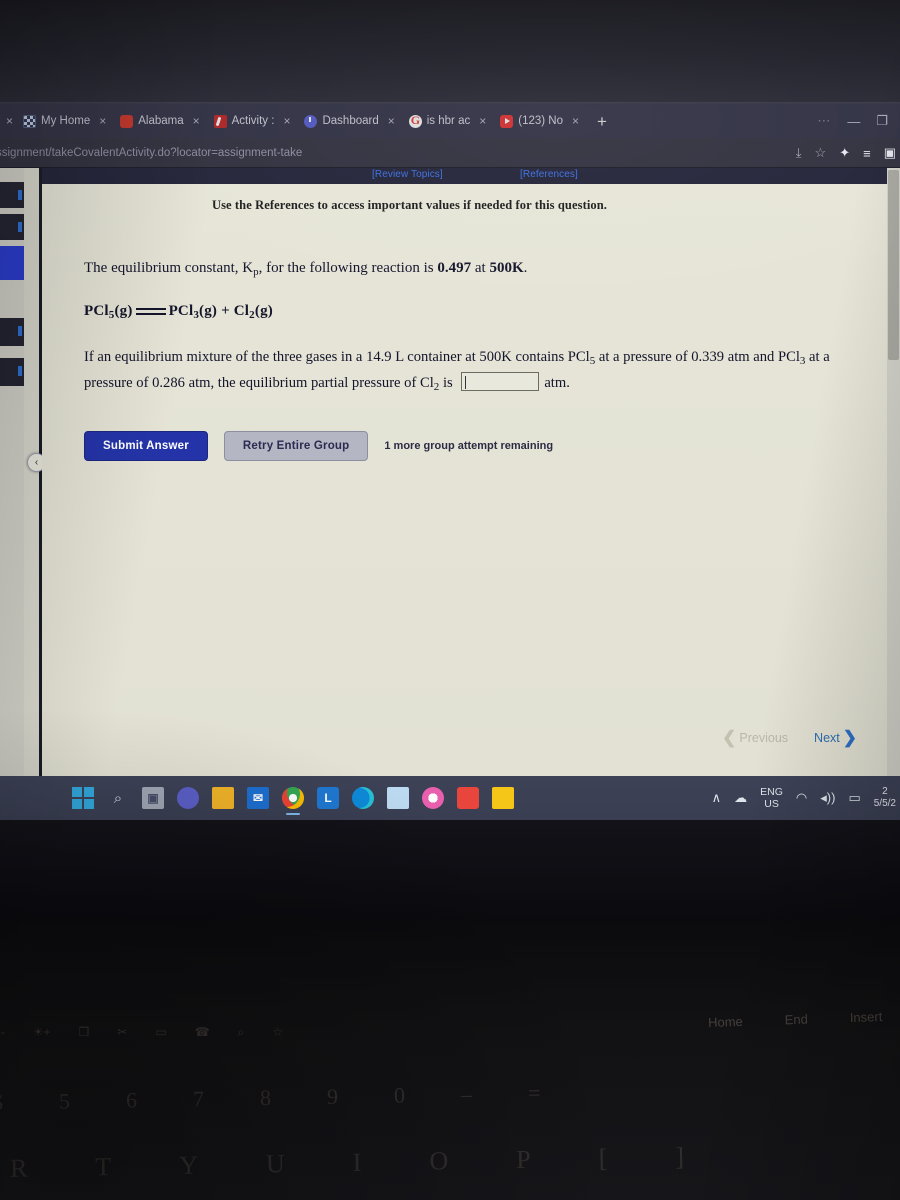  Describe the element at coordinates (433, 798) in the screenshot. I see `itunes-icon: ♪` at that location.